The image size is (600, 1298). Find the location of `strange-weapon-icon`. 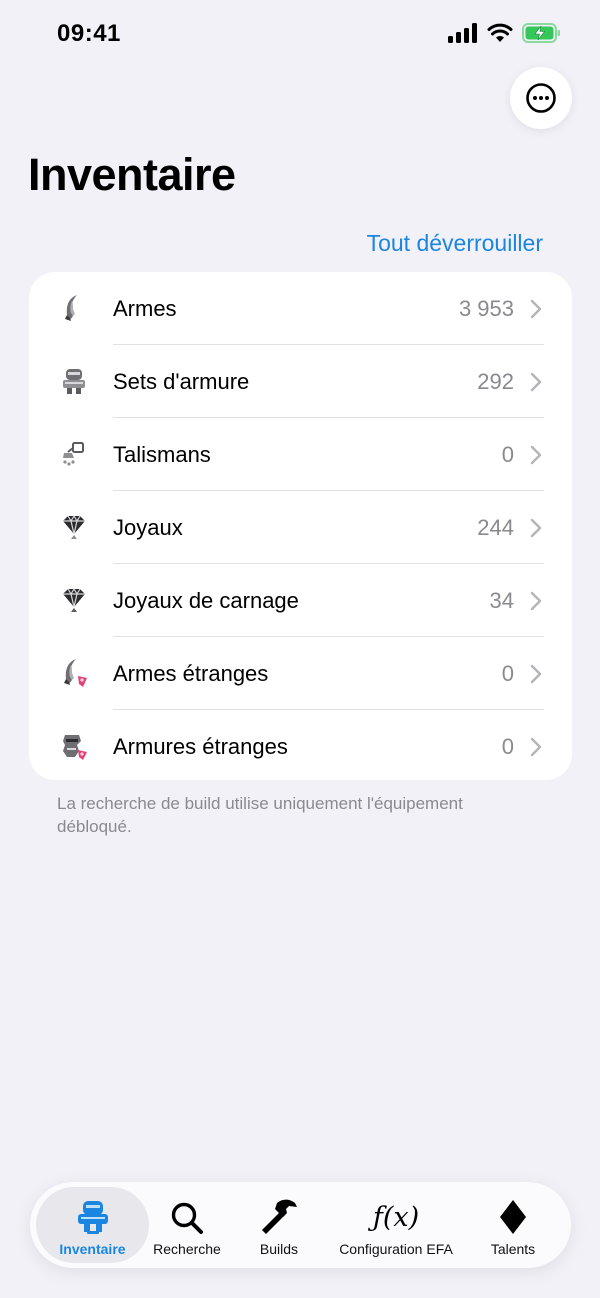

strange-weapon-icon is located at coordinates (74, 673).